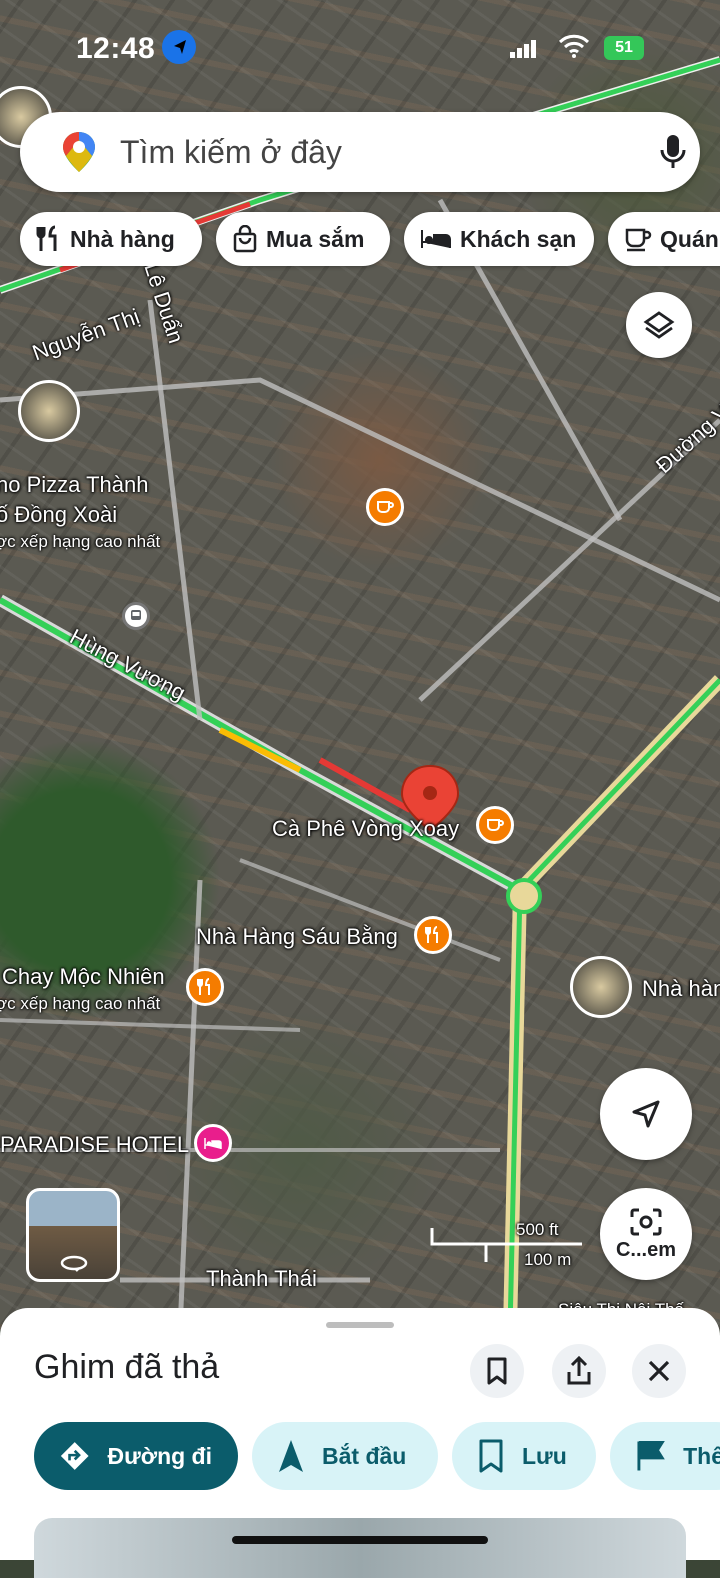  Describe the element at coordinates (360, 46) in the screenshot. I see `status-bar: 12:48 51` at that location.